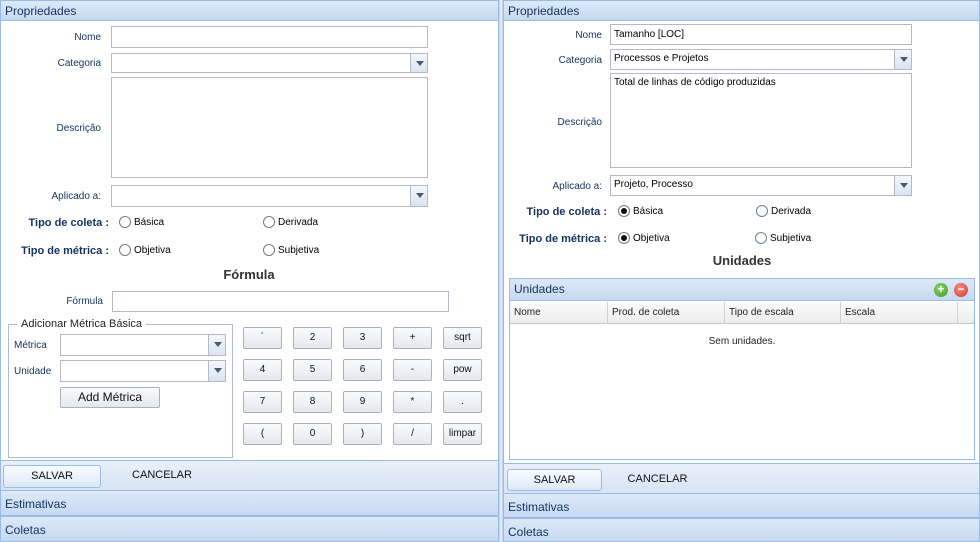  What do you see at coordinates (362, 338) in the screenshot?
I see `calc-key-button: 3` at bounding box center [362, 338].